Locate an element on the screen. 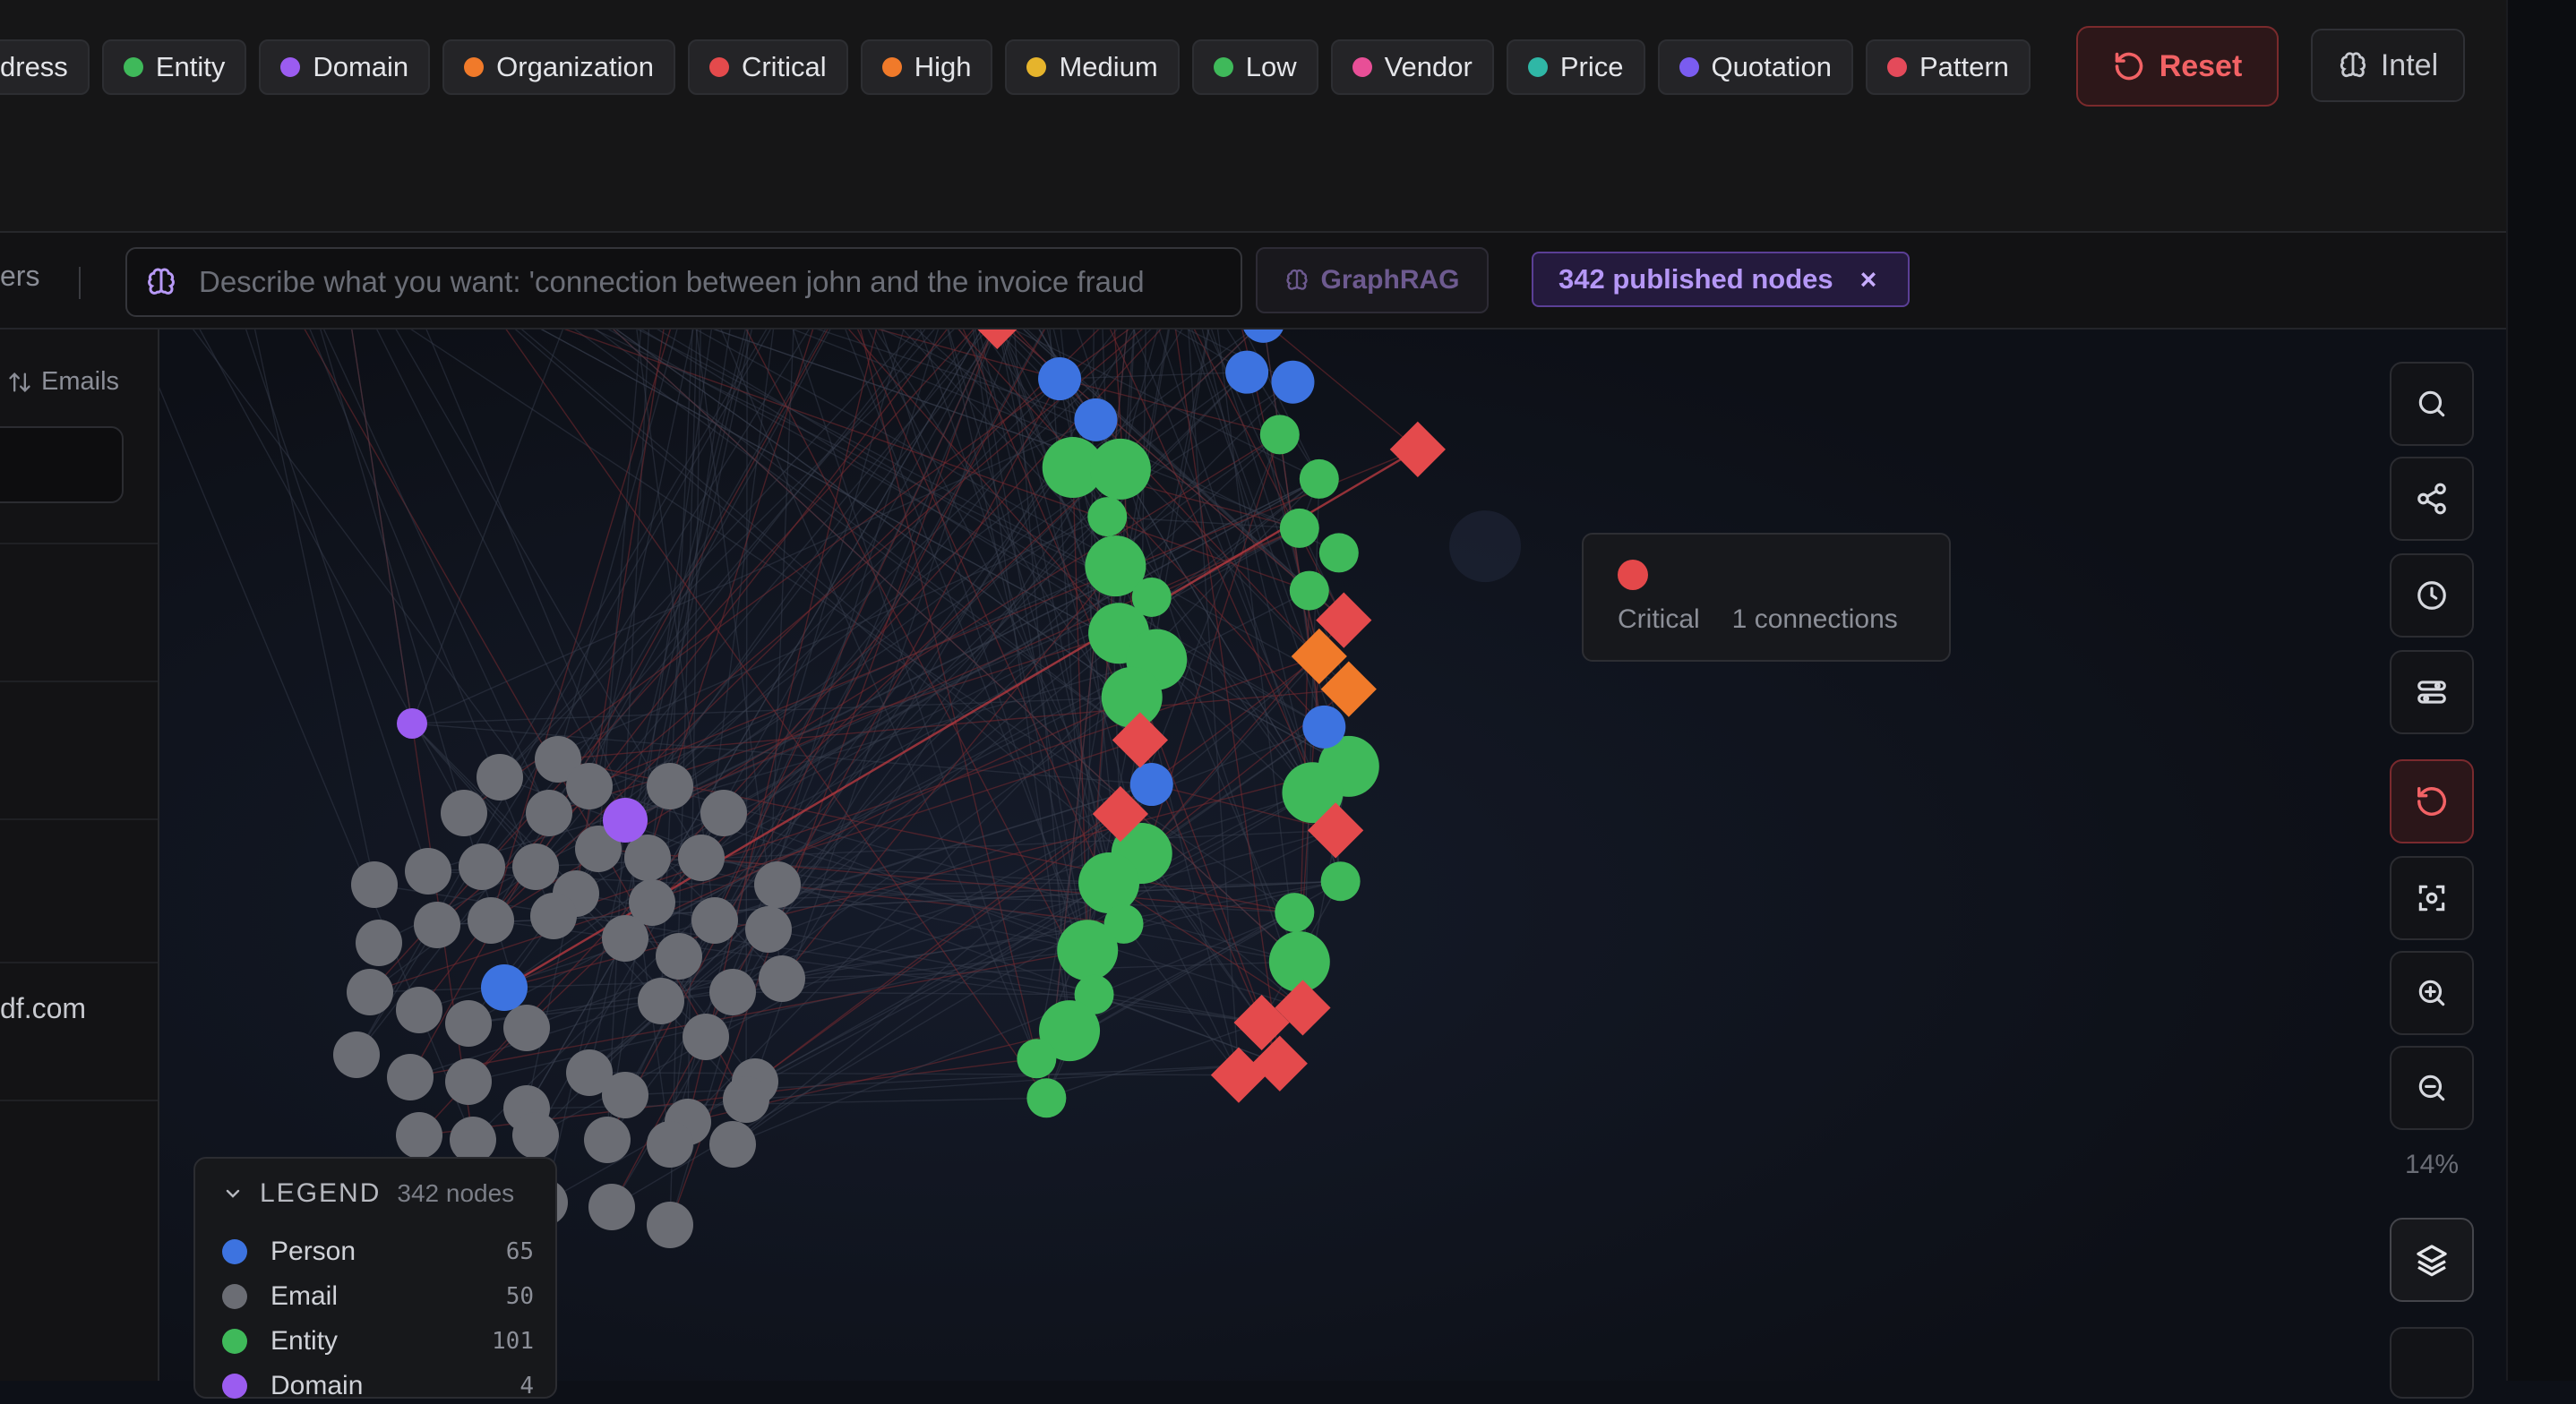 This screenshot has width=2576, height=1404. zoom-out-button is located at coordinates (2432, 1088).